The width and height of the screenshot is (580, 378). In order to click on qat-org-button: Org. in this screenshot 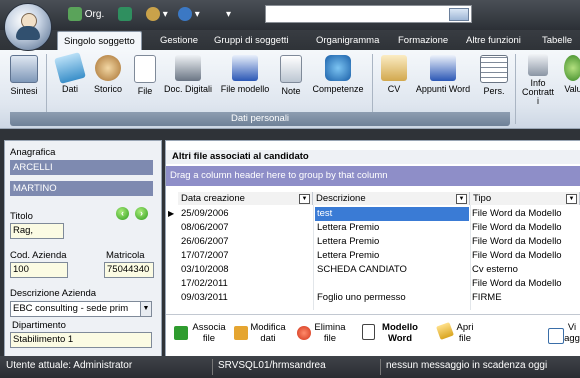, I will do `click(86, 15)`.